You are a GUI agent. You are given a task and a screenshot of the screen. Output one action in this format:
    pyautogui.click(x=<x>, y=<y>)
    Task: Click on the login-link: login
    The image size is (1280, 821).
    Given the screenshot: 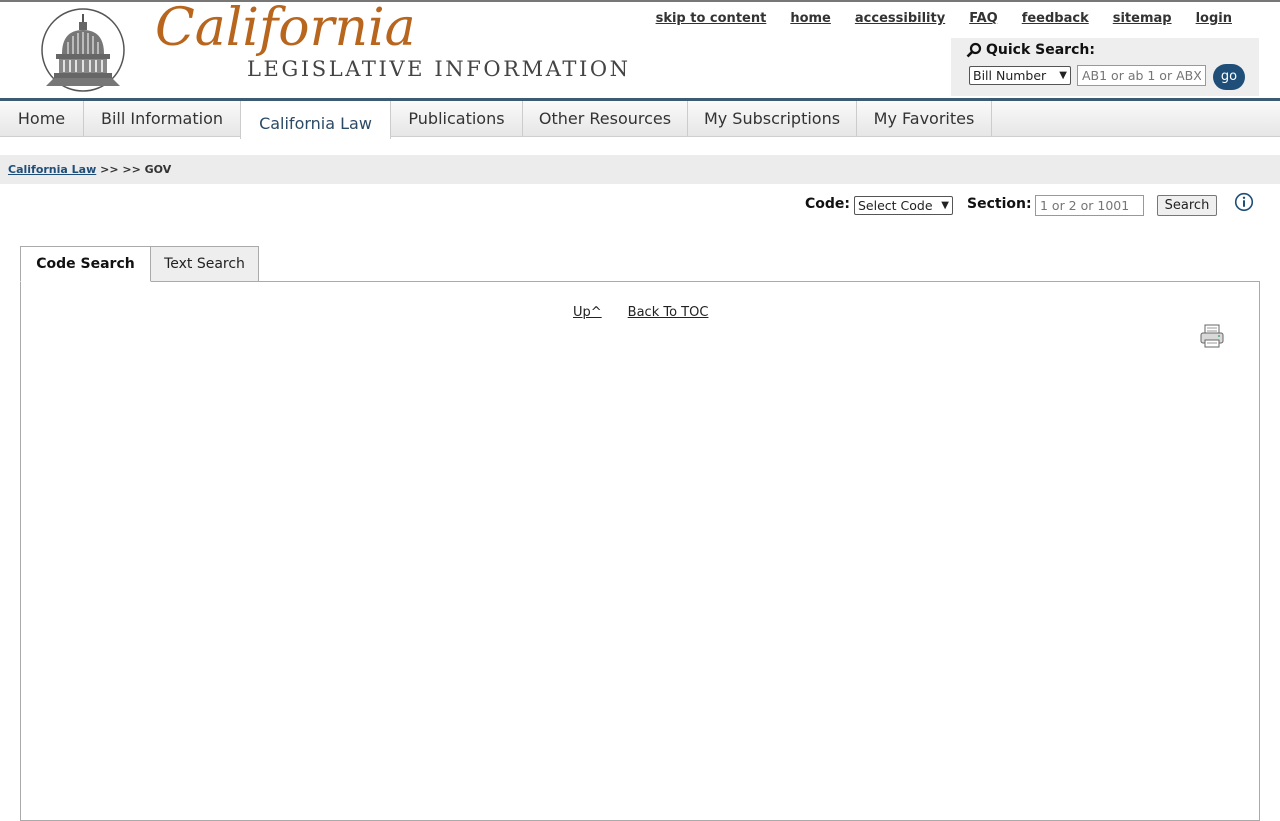 What is the action you would take?
    pyautogui.click(x=1214, y=18)
    